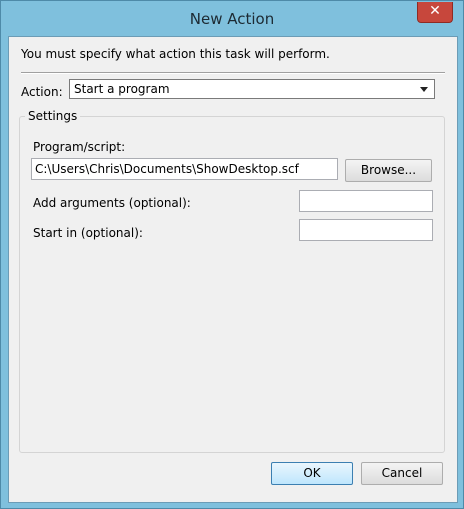 This screenshot has height=509, width=464. I want to click on close-button: ✕, so click(435, 12).